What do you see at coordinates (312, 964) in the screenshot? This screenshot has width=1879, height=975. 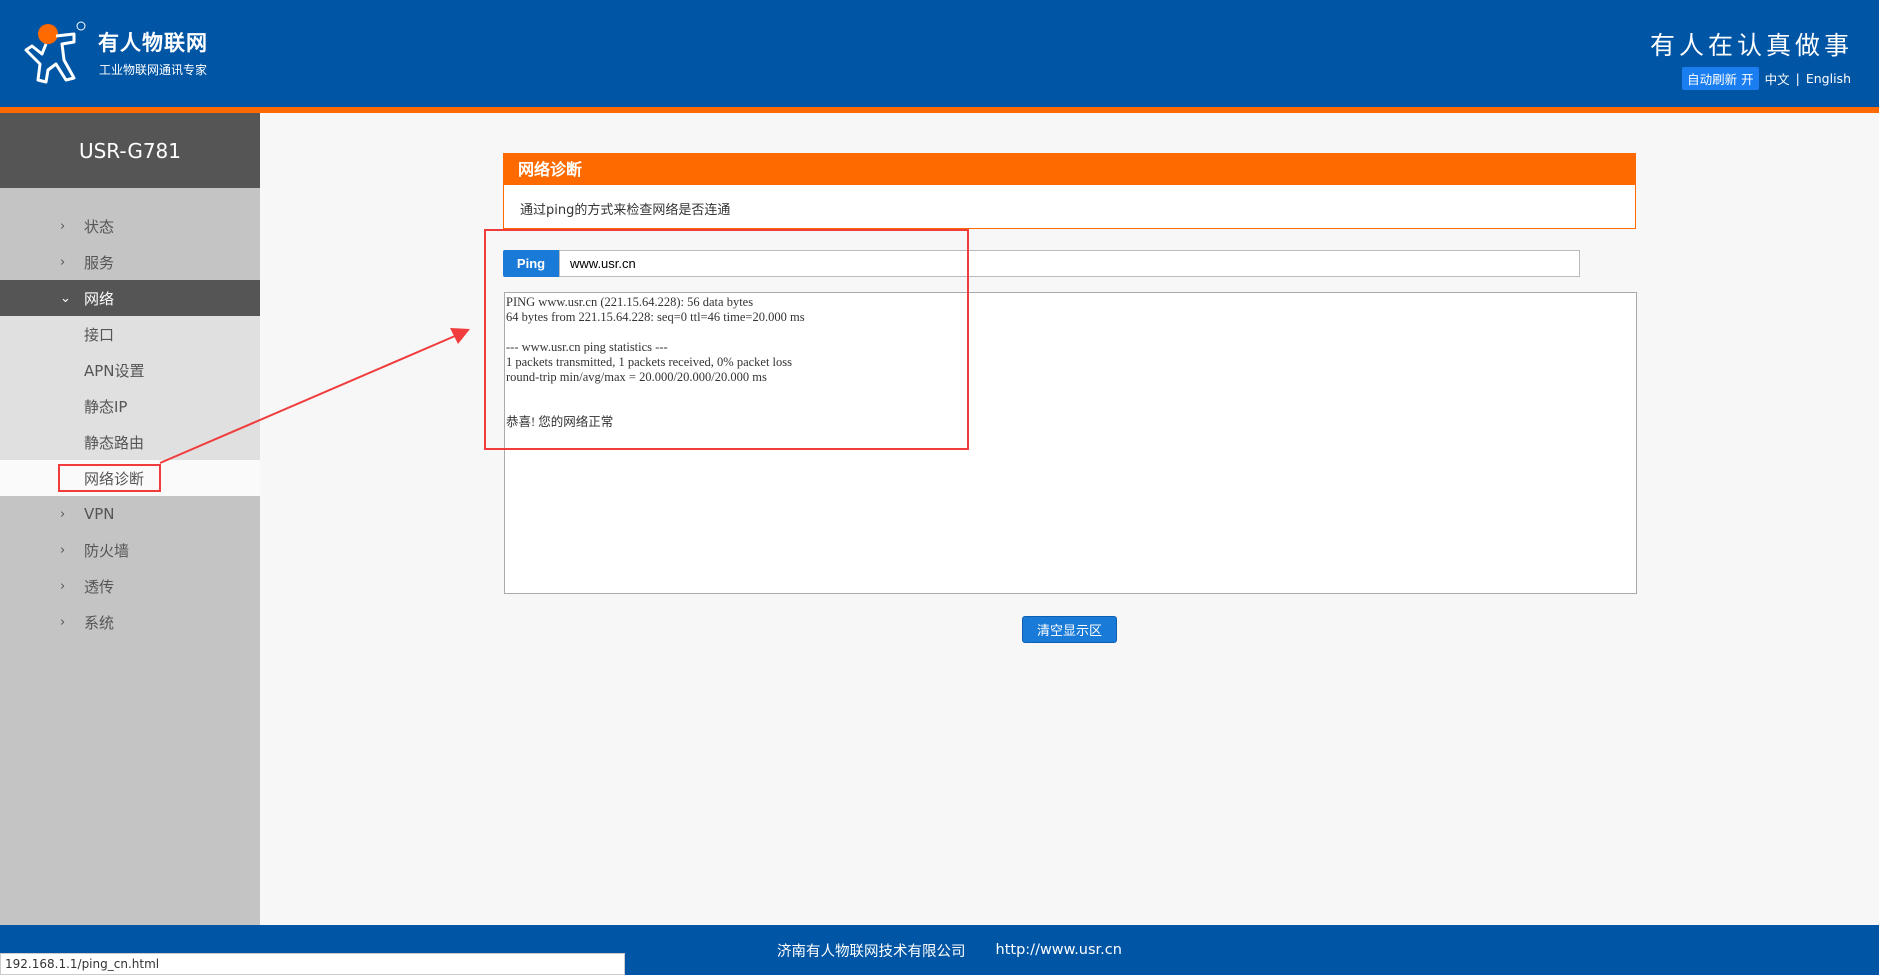 I see `browser-status-url: 192.168.1.1/ping_cn.html` at bounding box center [312, 964].